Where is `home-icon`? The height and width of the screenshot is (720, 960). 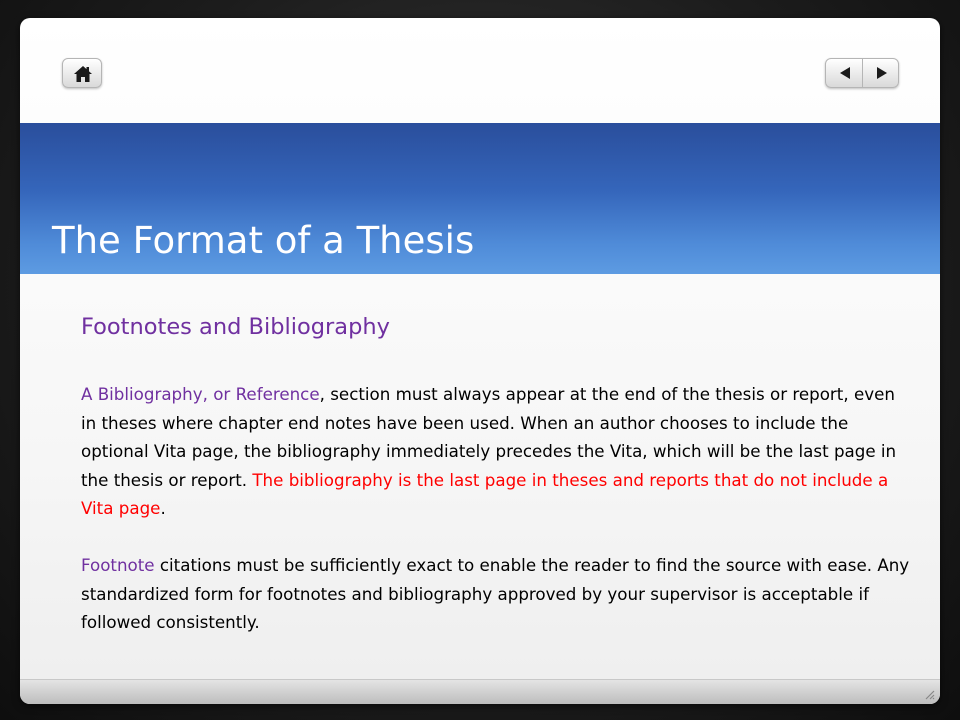
home-icon is located at coordinates (83, 74).